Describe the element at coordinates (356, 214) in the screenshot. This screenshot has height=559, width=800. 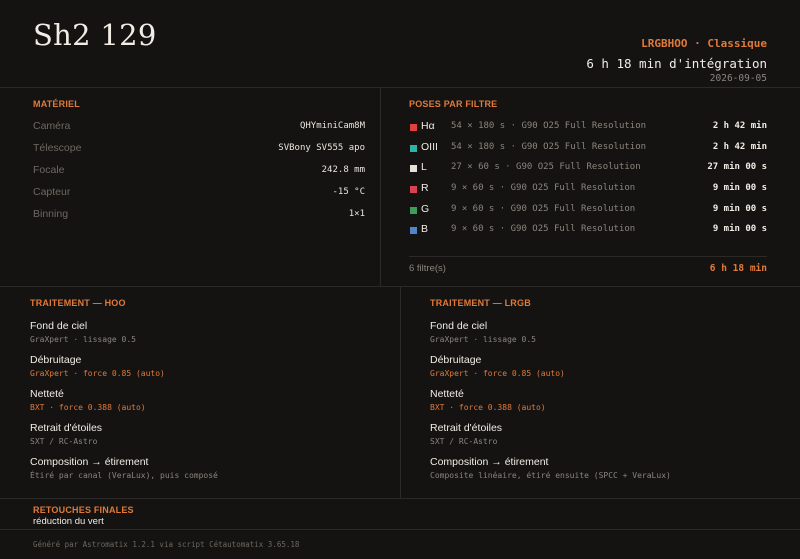
I see `materiel-value: 1×1` at that location.